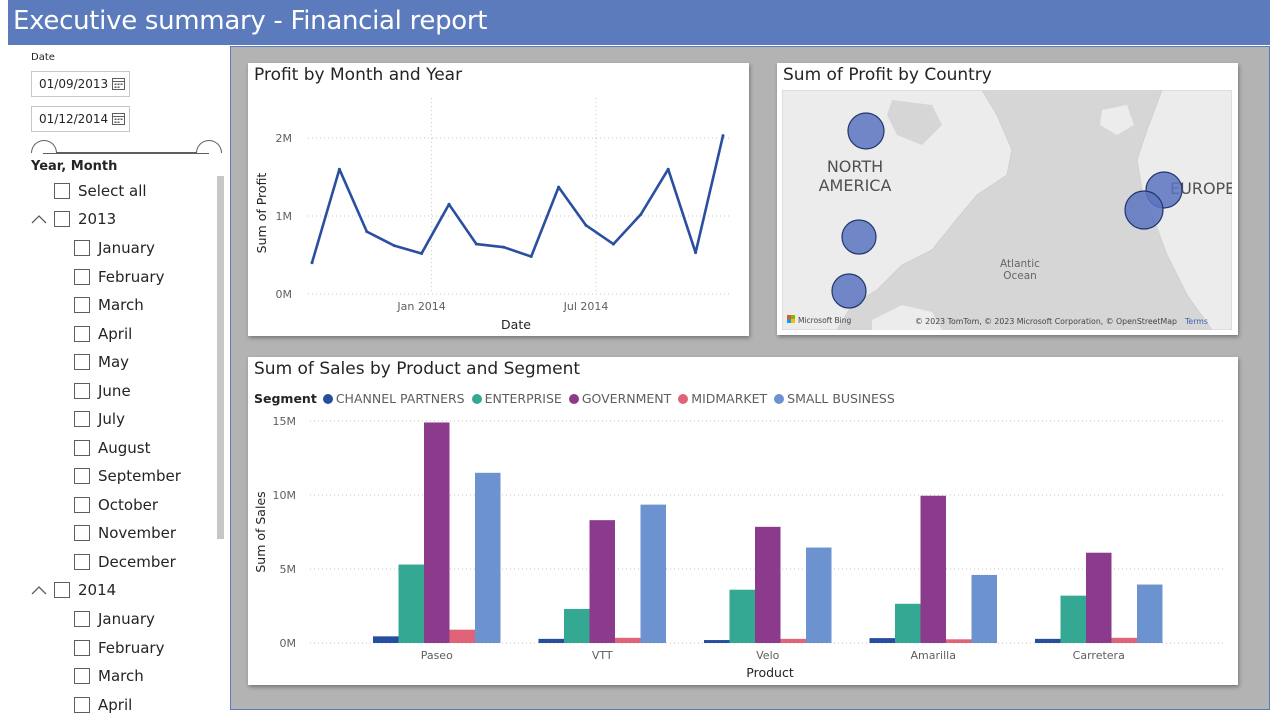  What do you see at coordinates (97, 219) in the screenshot?
I see `year-label: 2013` at bounding box center [97, 219].